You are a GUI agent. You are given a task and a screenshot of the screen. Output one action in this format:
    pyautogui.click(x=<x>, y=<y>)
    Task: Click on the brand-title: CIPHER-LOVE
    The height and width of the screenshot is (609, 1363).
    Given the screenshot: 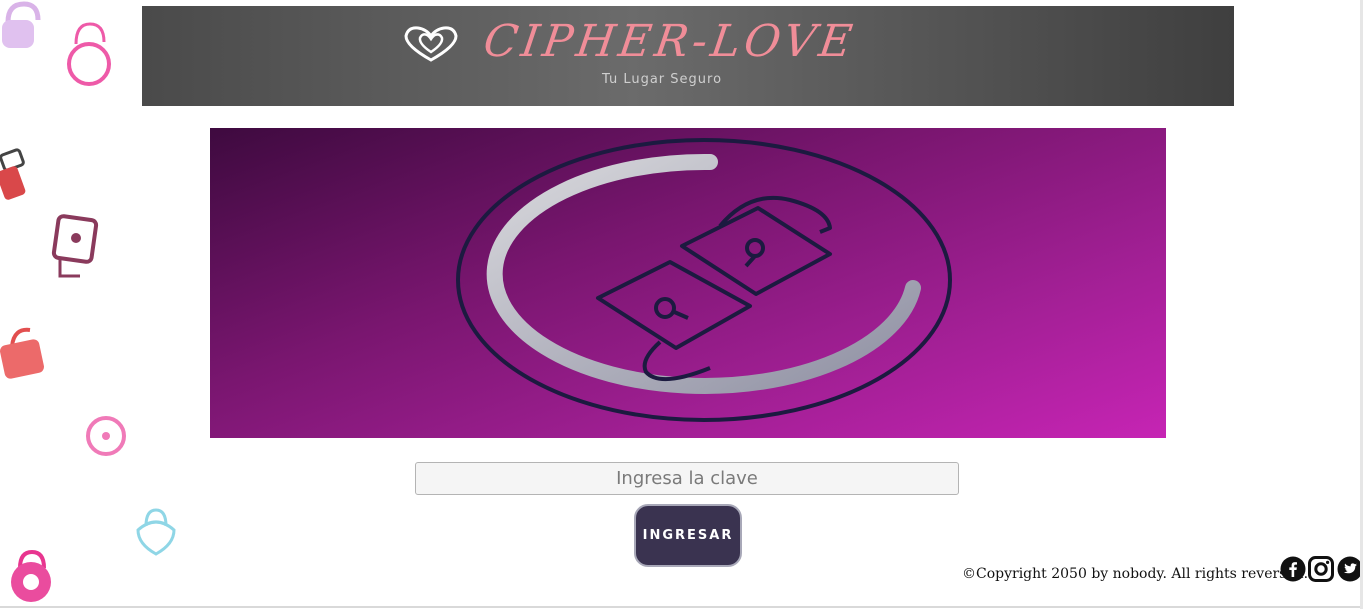 What is the action you would take?
    pyautogui.click(x=670, y=41)
    